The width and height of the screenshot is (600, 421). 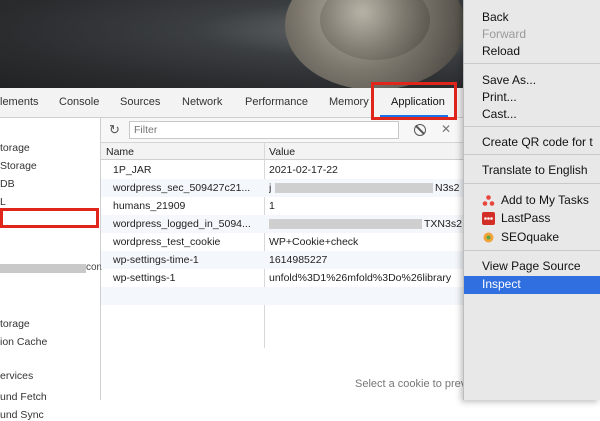 What do you see at coordinates (443, 224) in the screenshot?
I see `cookie-value-tail: TXN3s2` at bounding box center [443, 224].